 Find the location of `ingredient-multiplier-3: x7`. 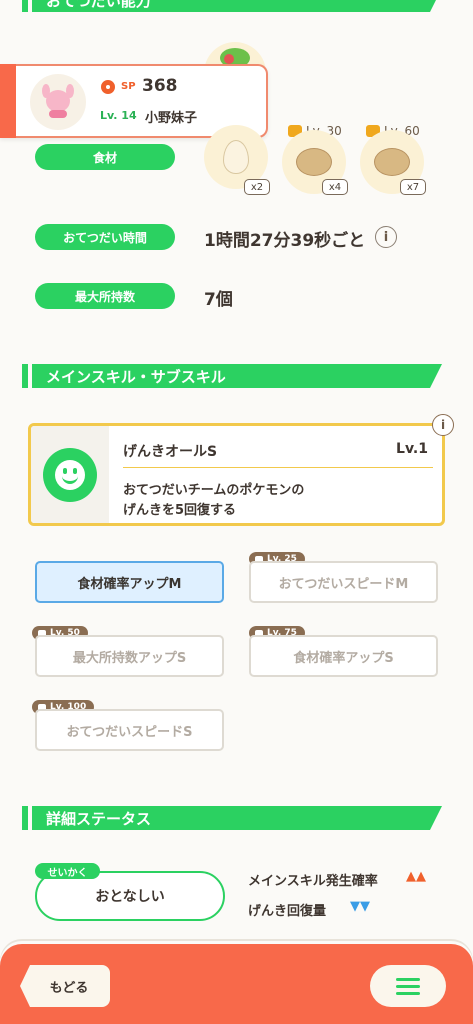

ingredient-multiplier-3: x7 is located at coordinates (413, 187).